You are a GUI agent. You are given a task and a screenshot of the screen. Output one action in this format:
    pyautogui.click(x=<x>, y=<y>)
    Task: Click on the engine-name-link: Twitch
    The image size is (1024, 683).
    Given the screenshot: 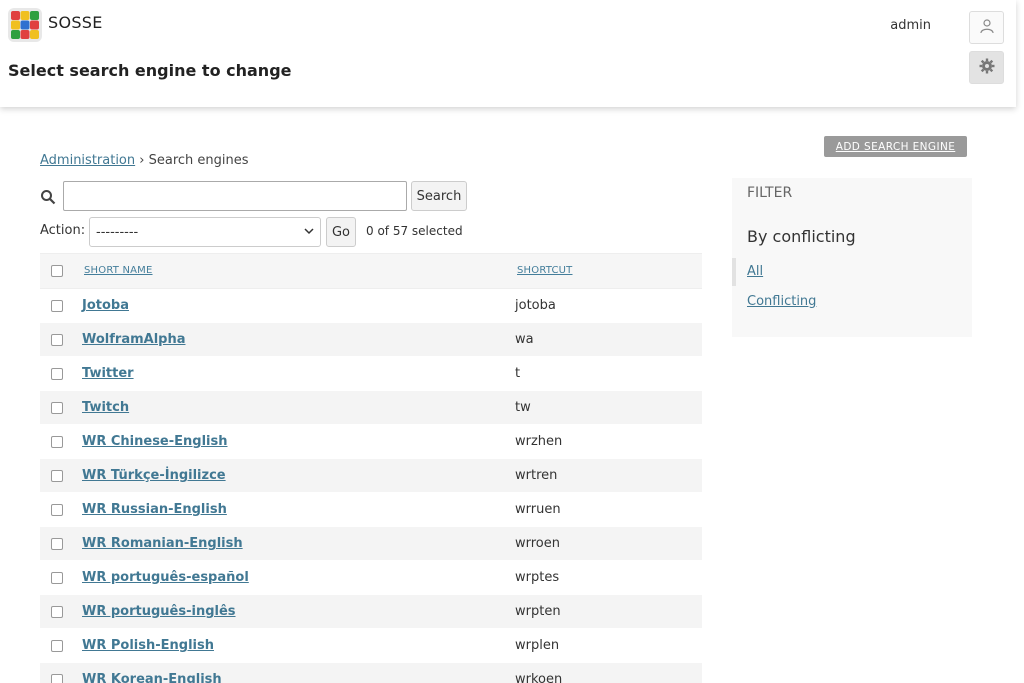 What is the action you would take?
    pyautogui.click(x=105, y=407)
    